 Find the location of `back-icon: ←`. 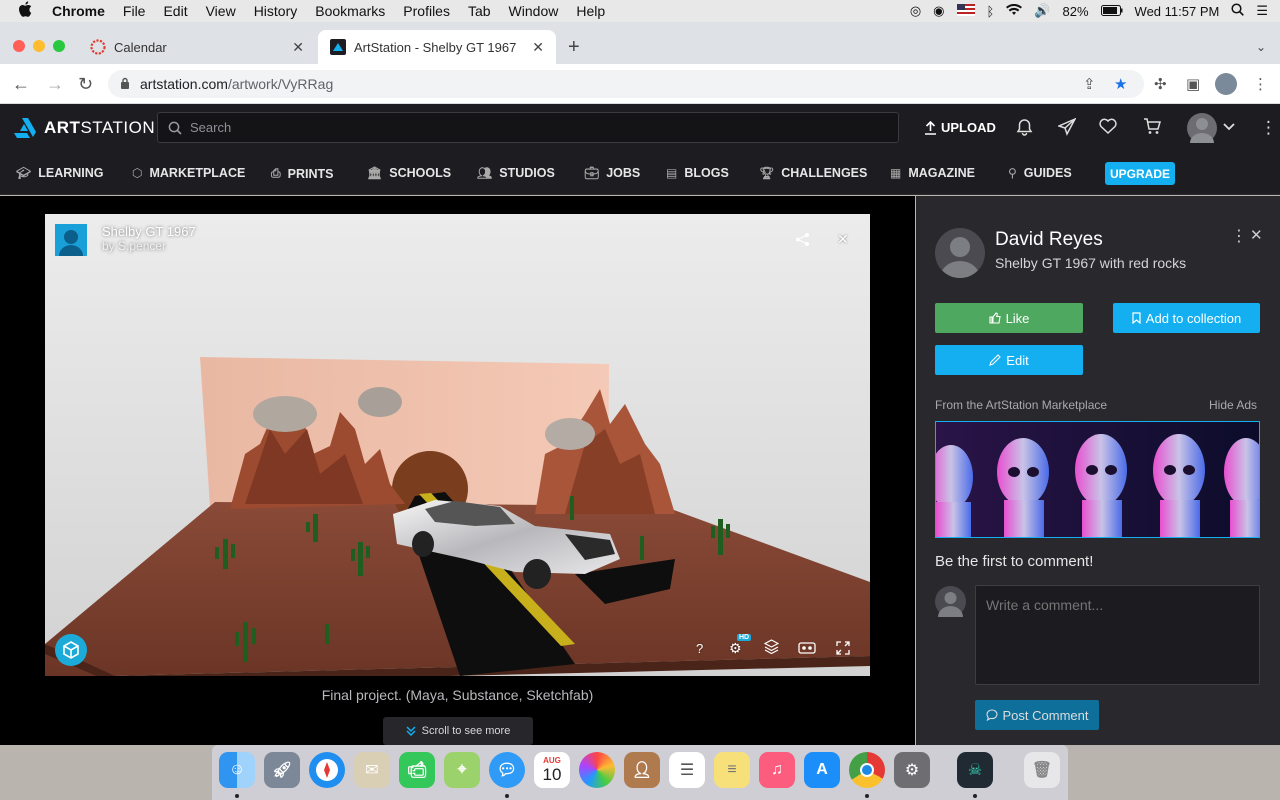

back-icon: ← is located at coordinates (21, 84).